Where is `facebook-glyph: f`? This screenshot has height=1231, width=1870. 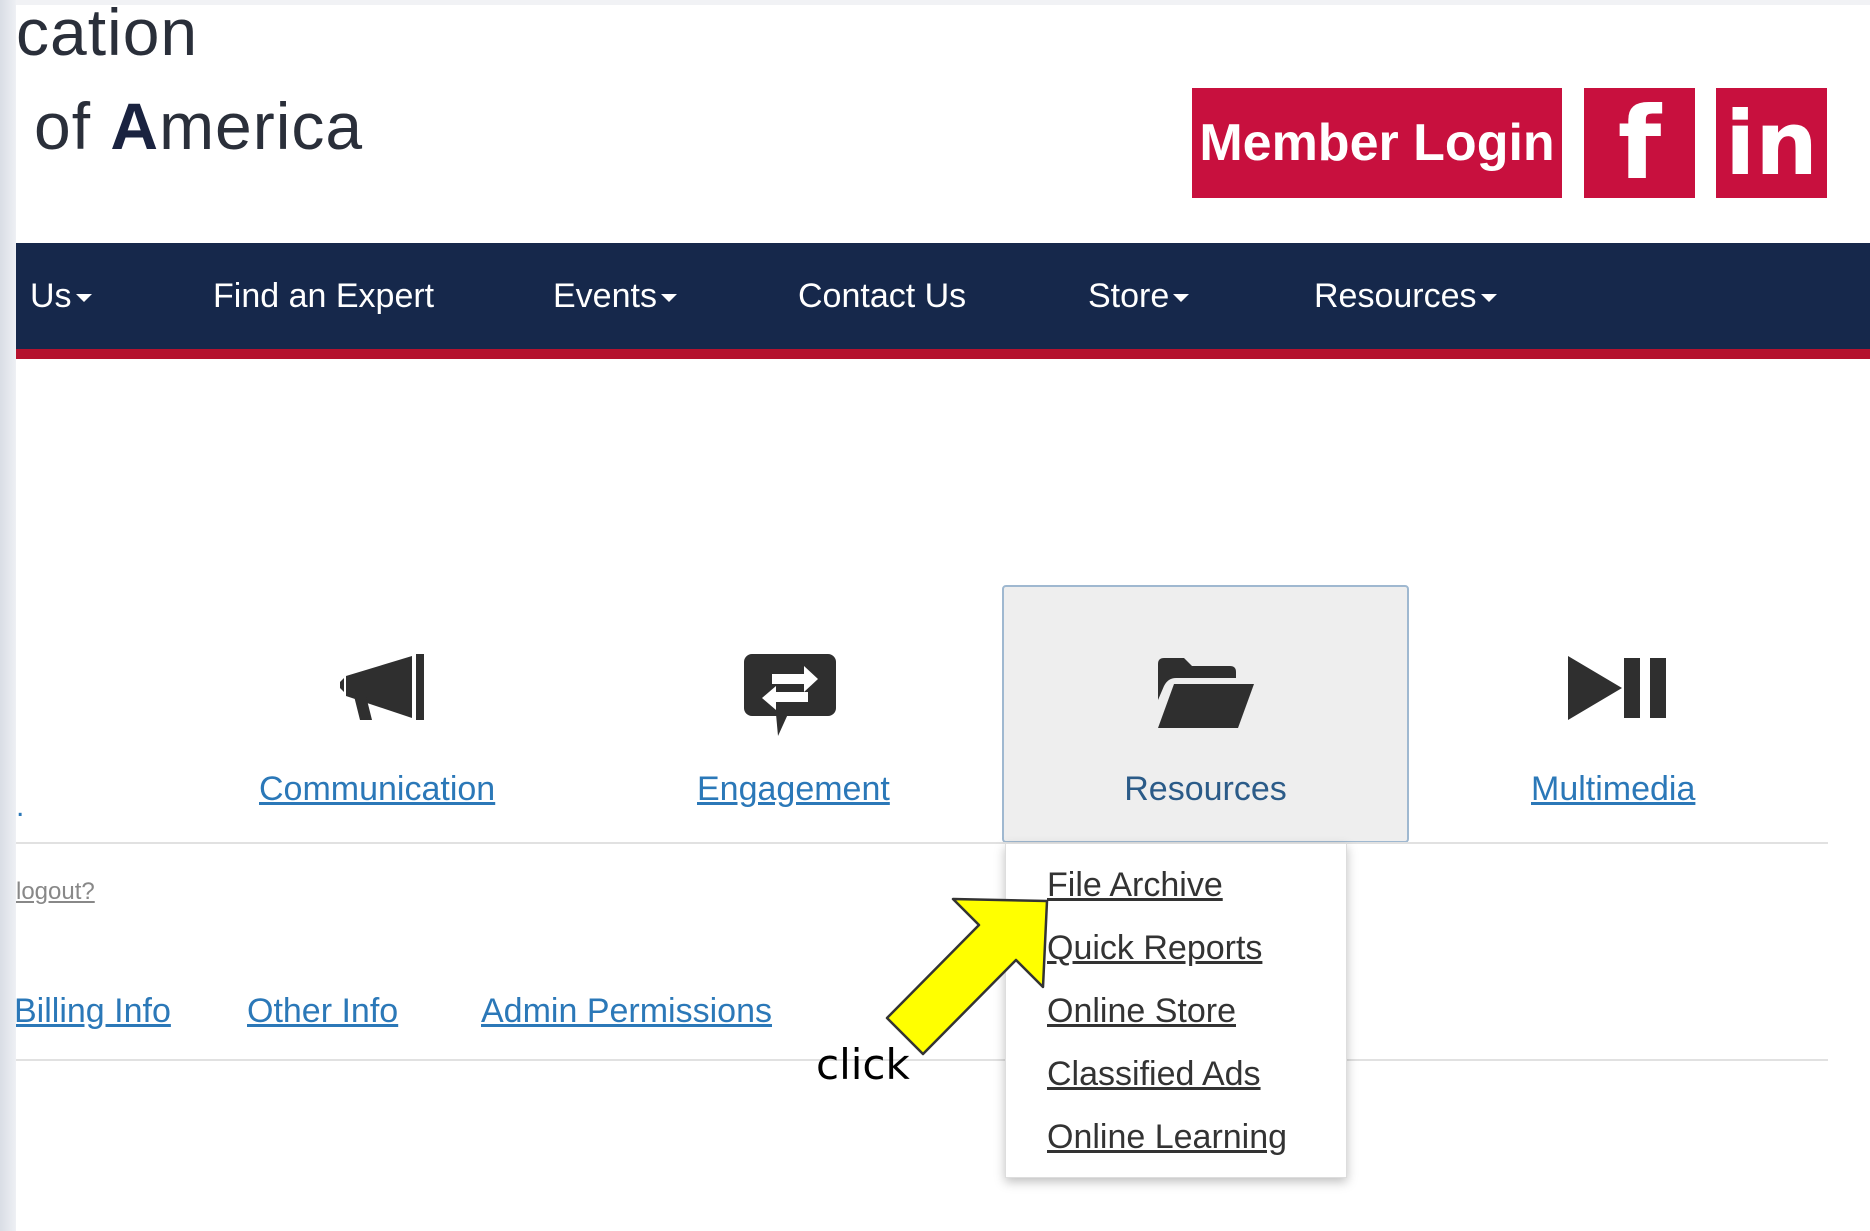
facebook-glyph: f is located at coordinates (1639, 143).